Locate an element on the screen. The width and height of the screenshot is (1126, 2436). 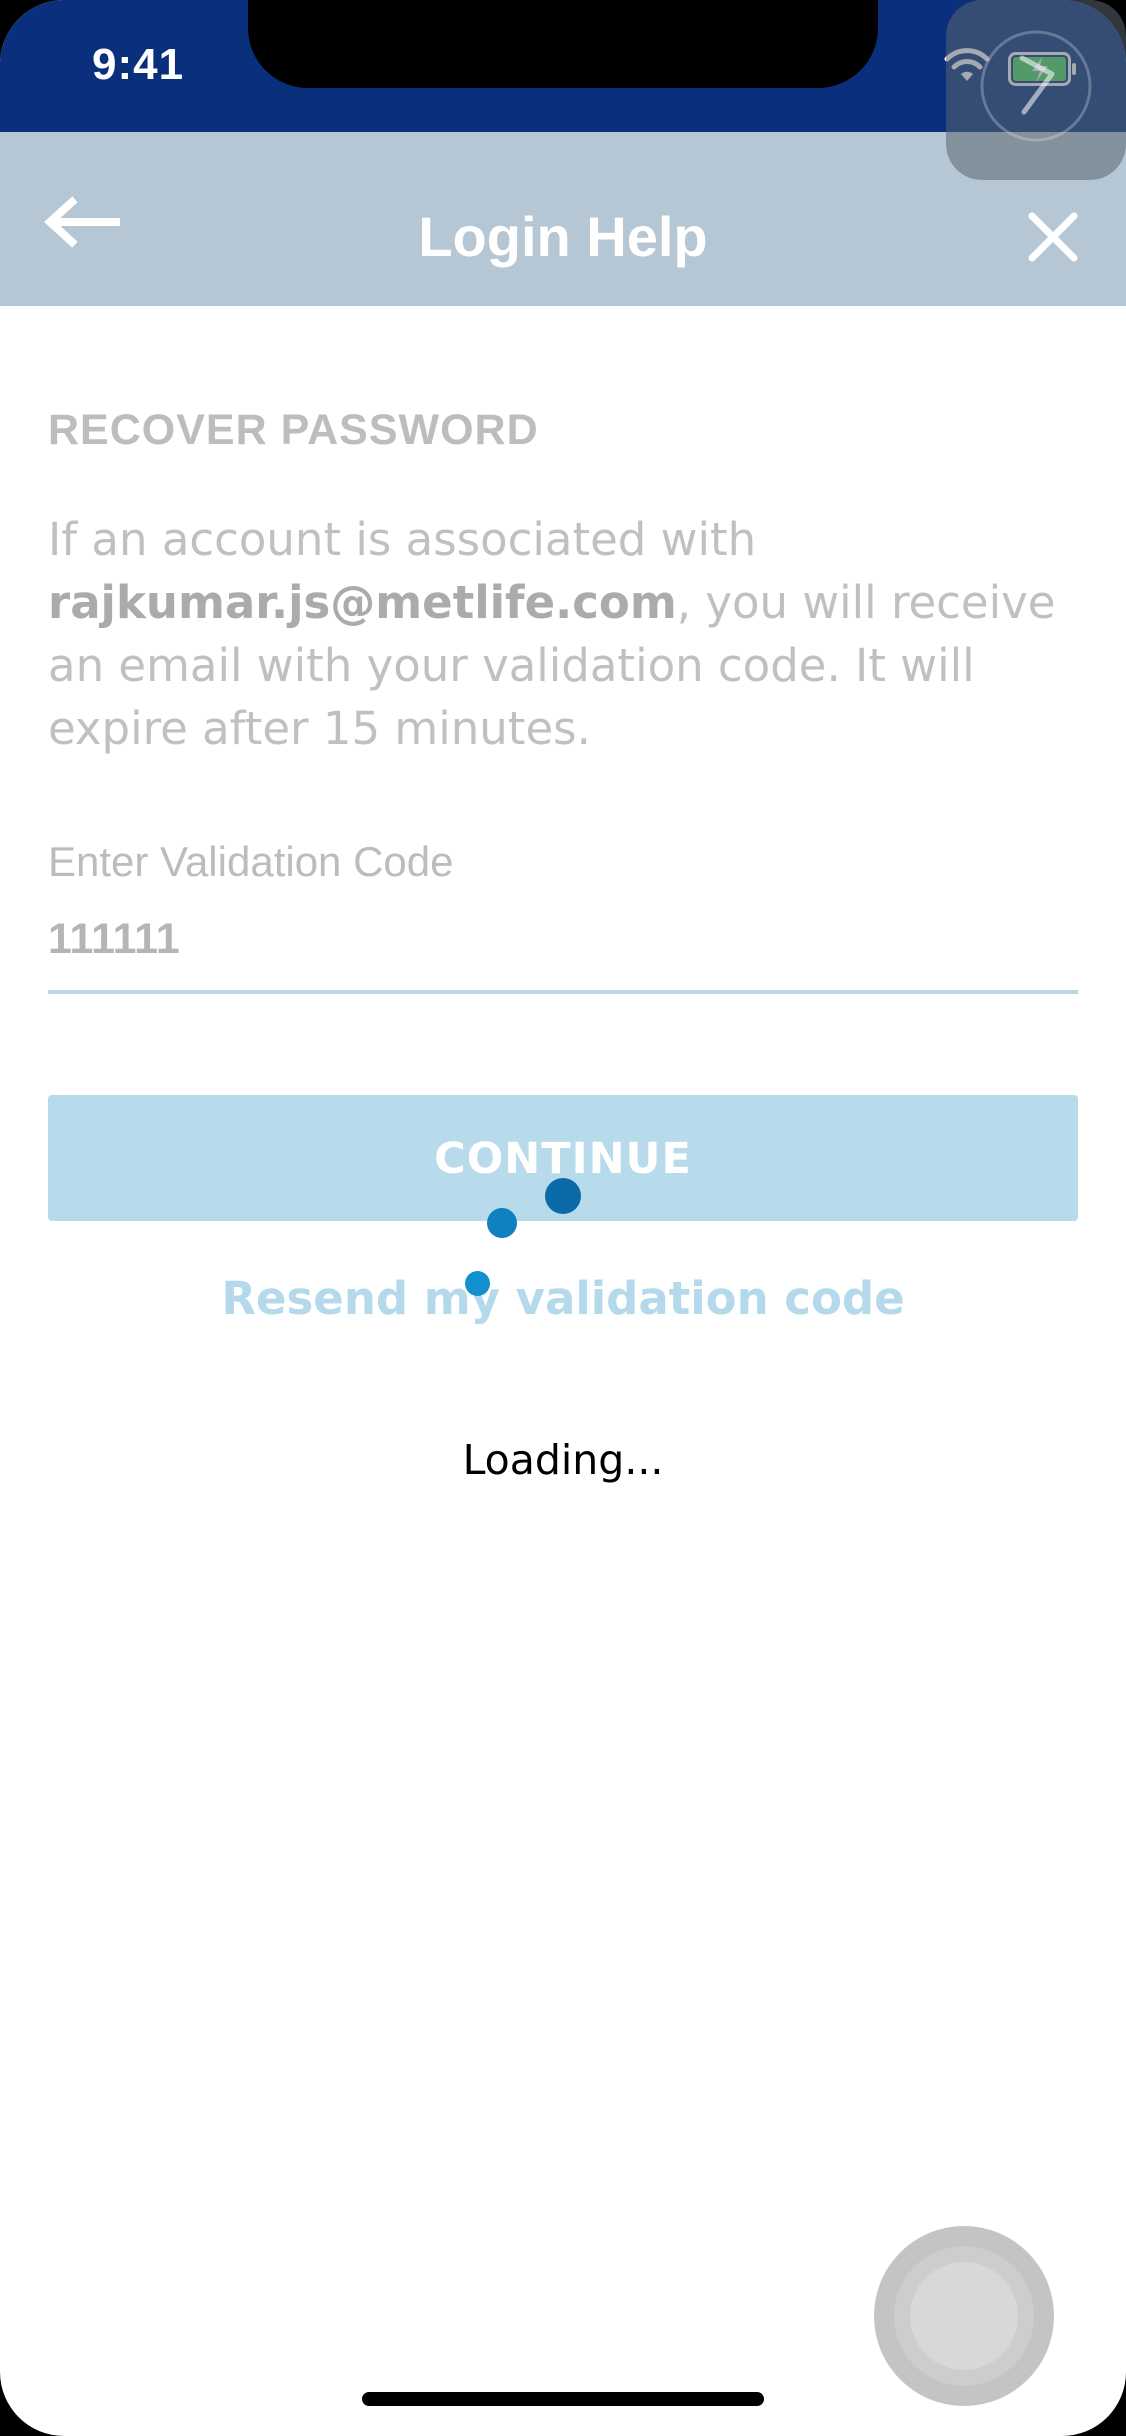
validation-code-label: Enter Validation Code is located at coordinates (251, 861).